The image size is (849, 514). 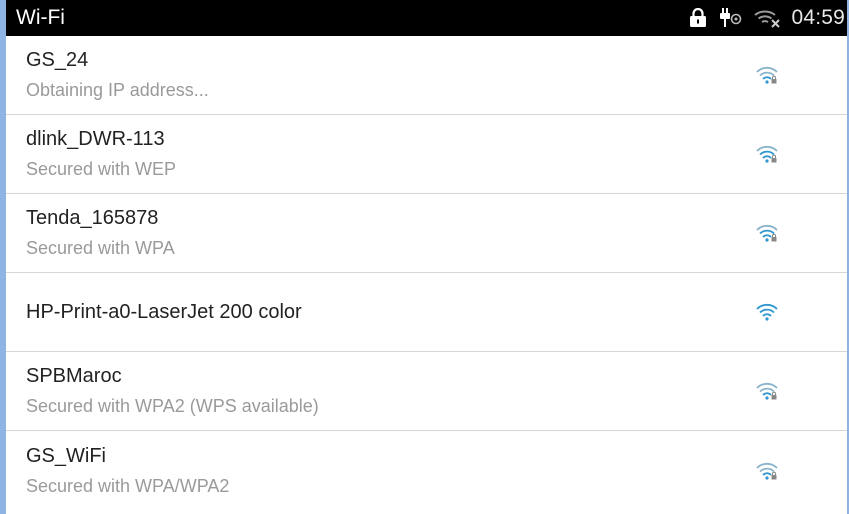 I want to click on network-name: HP-Print-a0-LaserJet 200 color, so click(x=164, y=312).